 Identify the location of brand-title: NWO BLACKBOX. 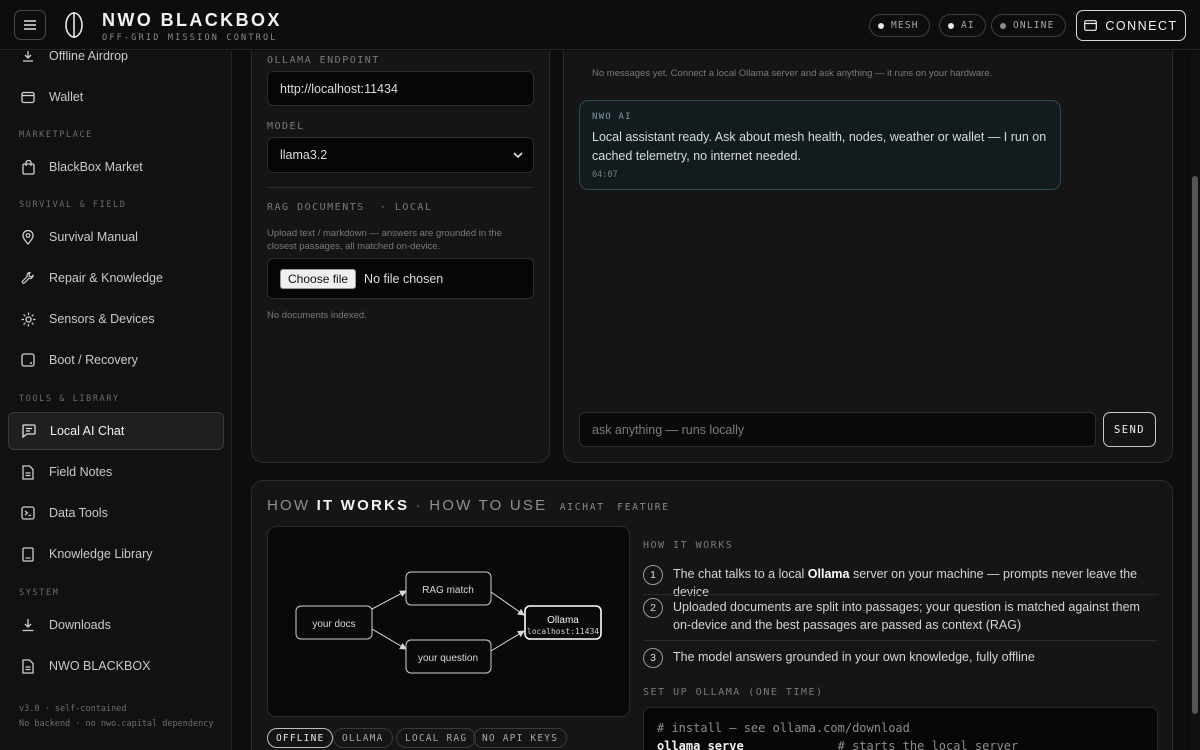
(192, 20).